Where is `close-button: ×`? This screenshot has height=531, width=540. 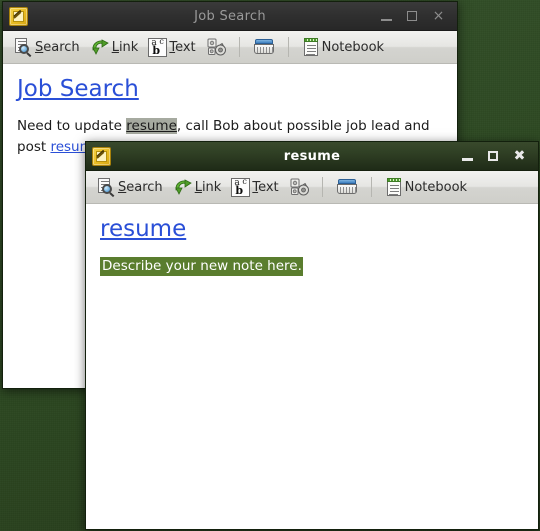 close-button: × is located at coordinates (438, 16).